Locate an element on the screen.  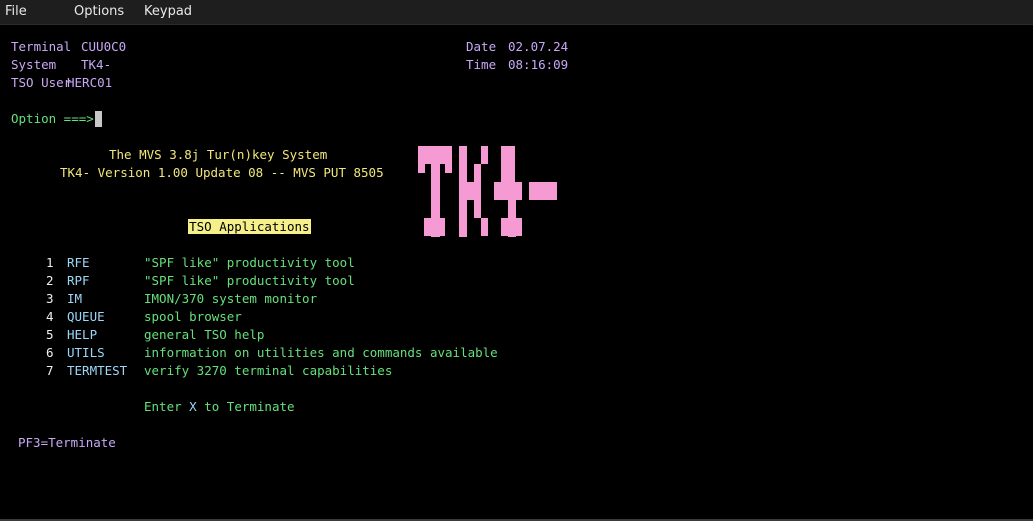
terminate-key: X is located at coordinates (193, 406).